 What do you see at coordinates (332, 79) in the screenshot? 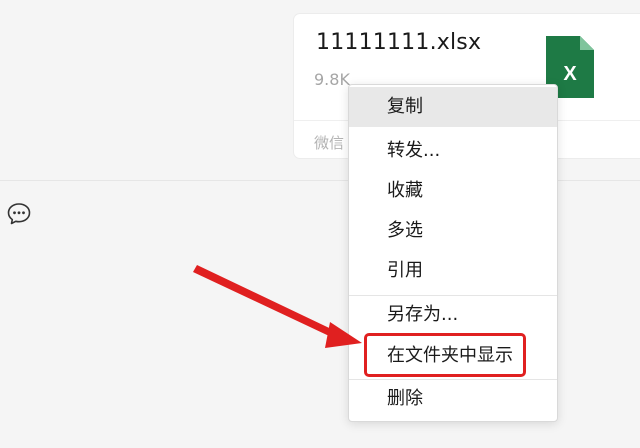
I see `file-size: 9.8K` at bounding box center [332, 79].